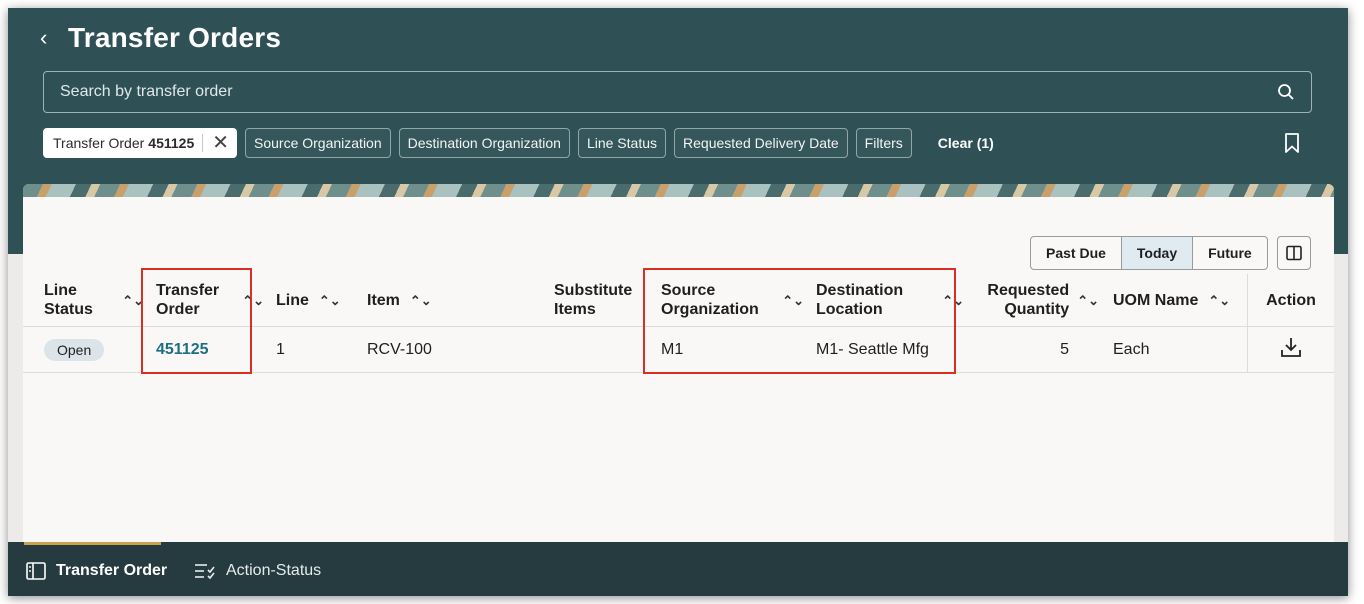 This screenshot has height=604, width=1364. I want to click on columns-icon, so click(1294, 253).